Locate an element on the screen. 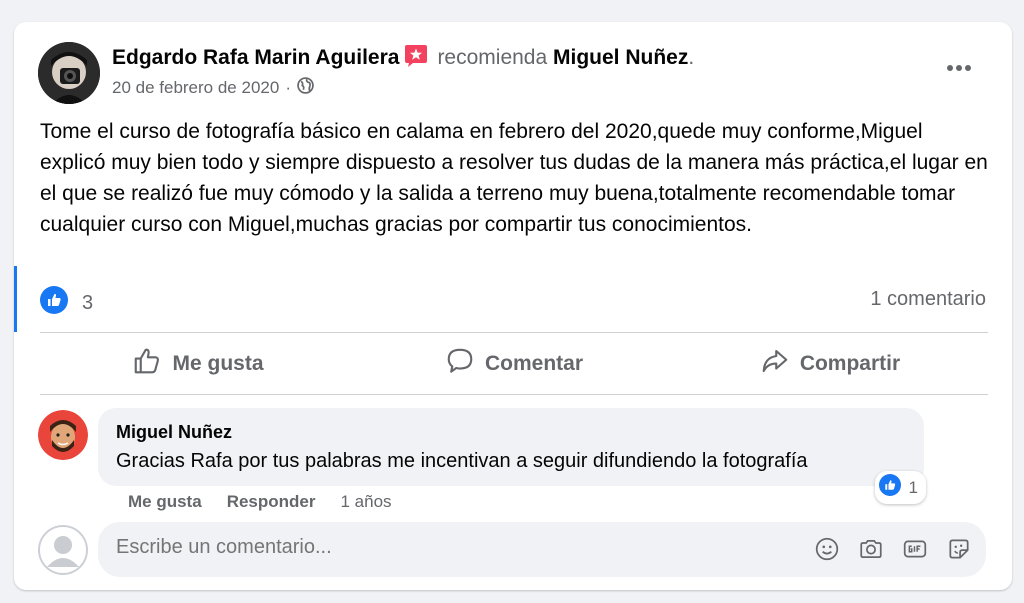 The width and height of the screenshot is (1024, 603). post-date: 20 de febrero de 2020 is located at coordinates (195, 88).